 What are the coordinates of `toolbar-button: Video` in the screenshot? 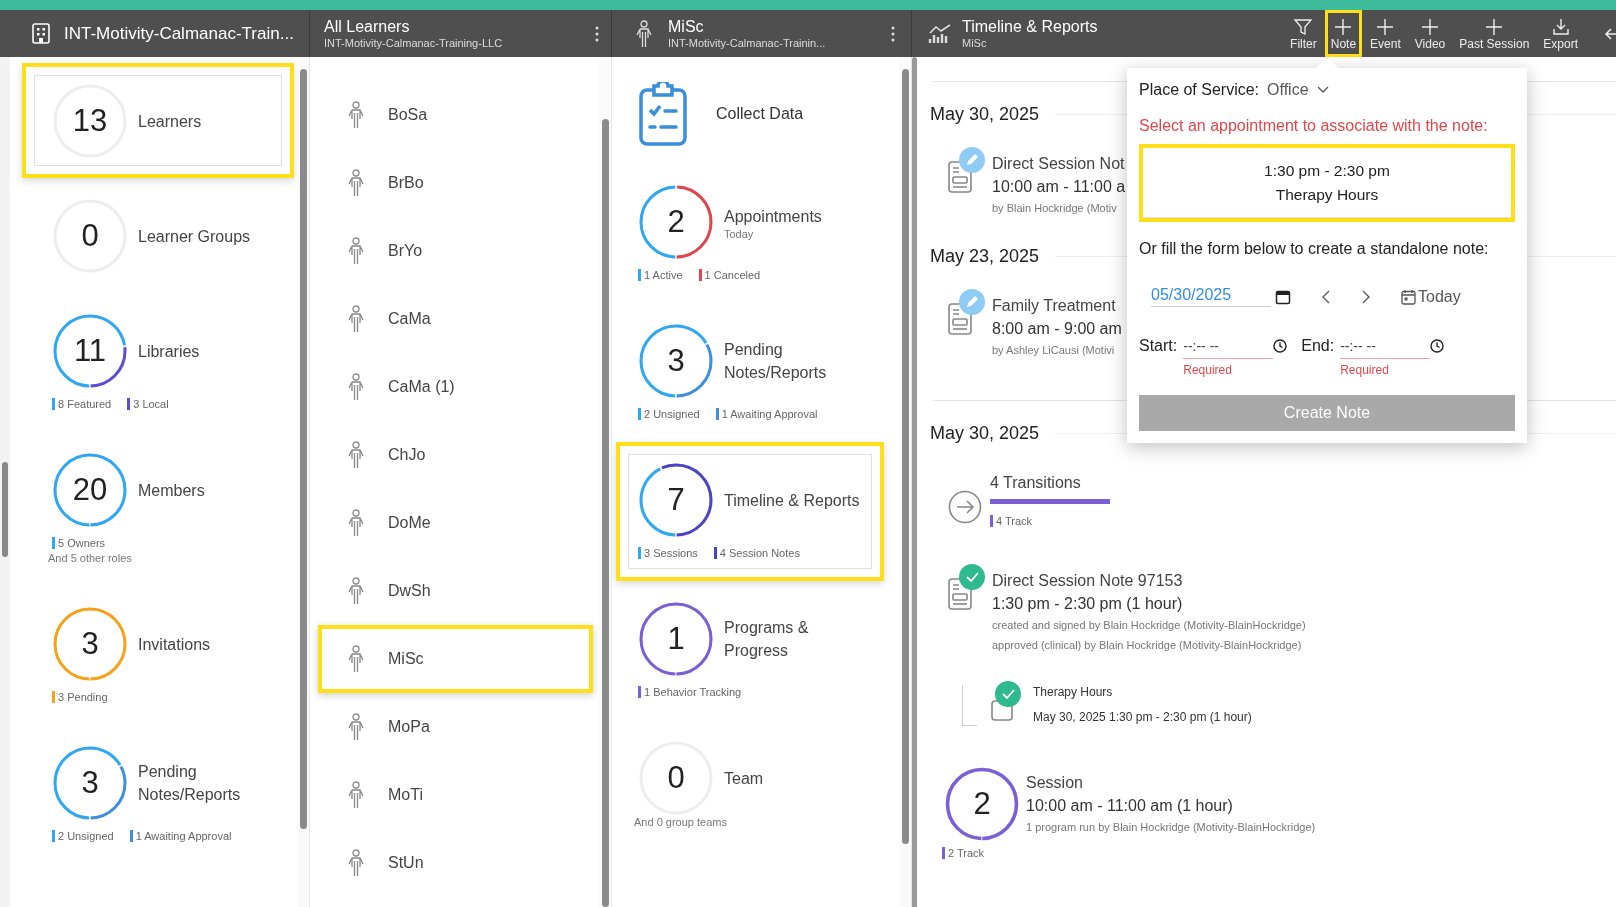 It's located at (1430, 33).